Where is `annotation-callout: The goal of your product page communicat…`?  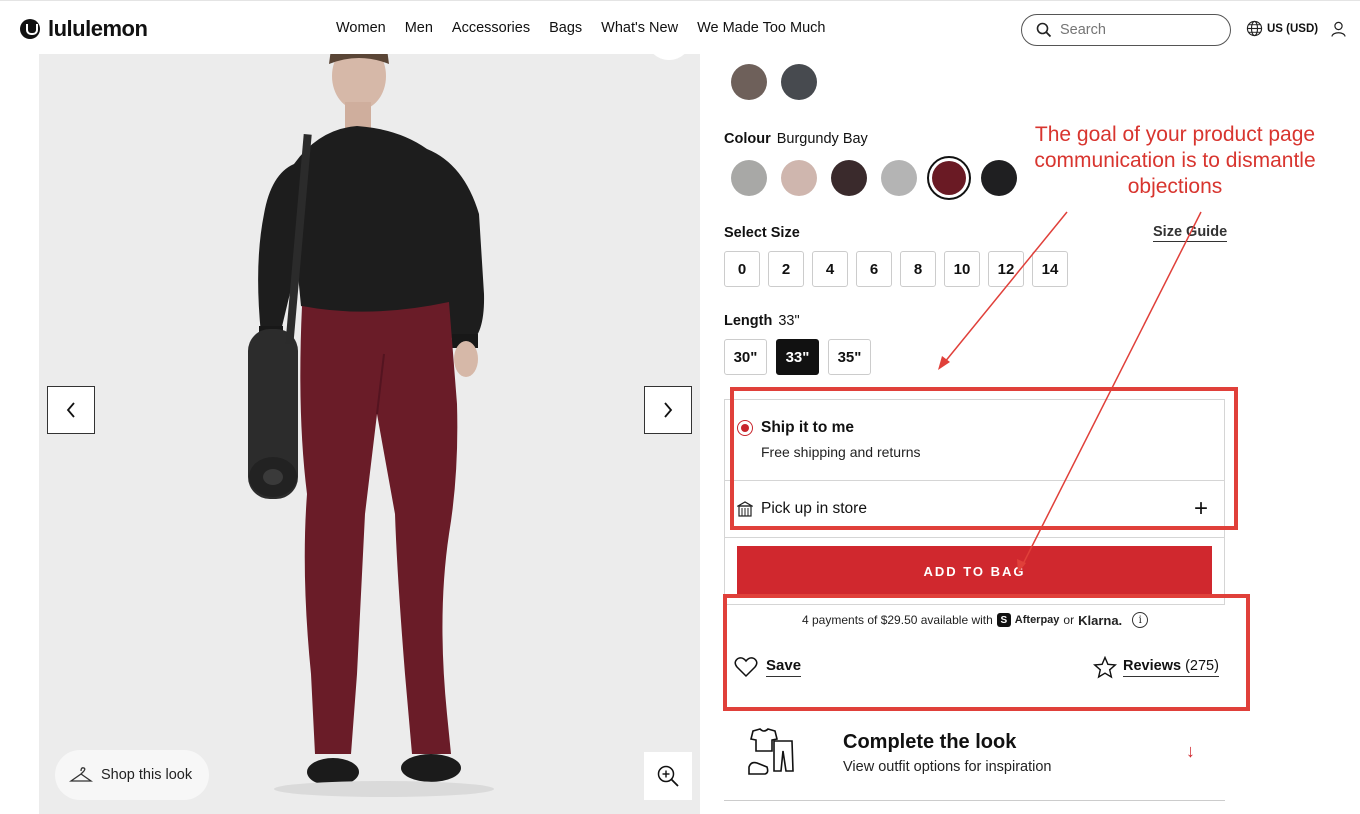
annotation-callout: The goal of your product page communicat… is located at coordinates (1175, 160).